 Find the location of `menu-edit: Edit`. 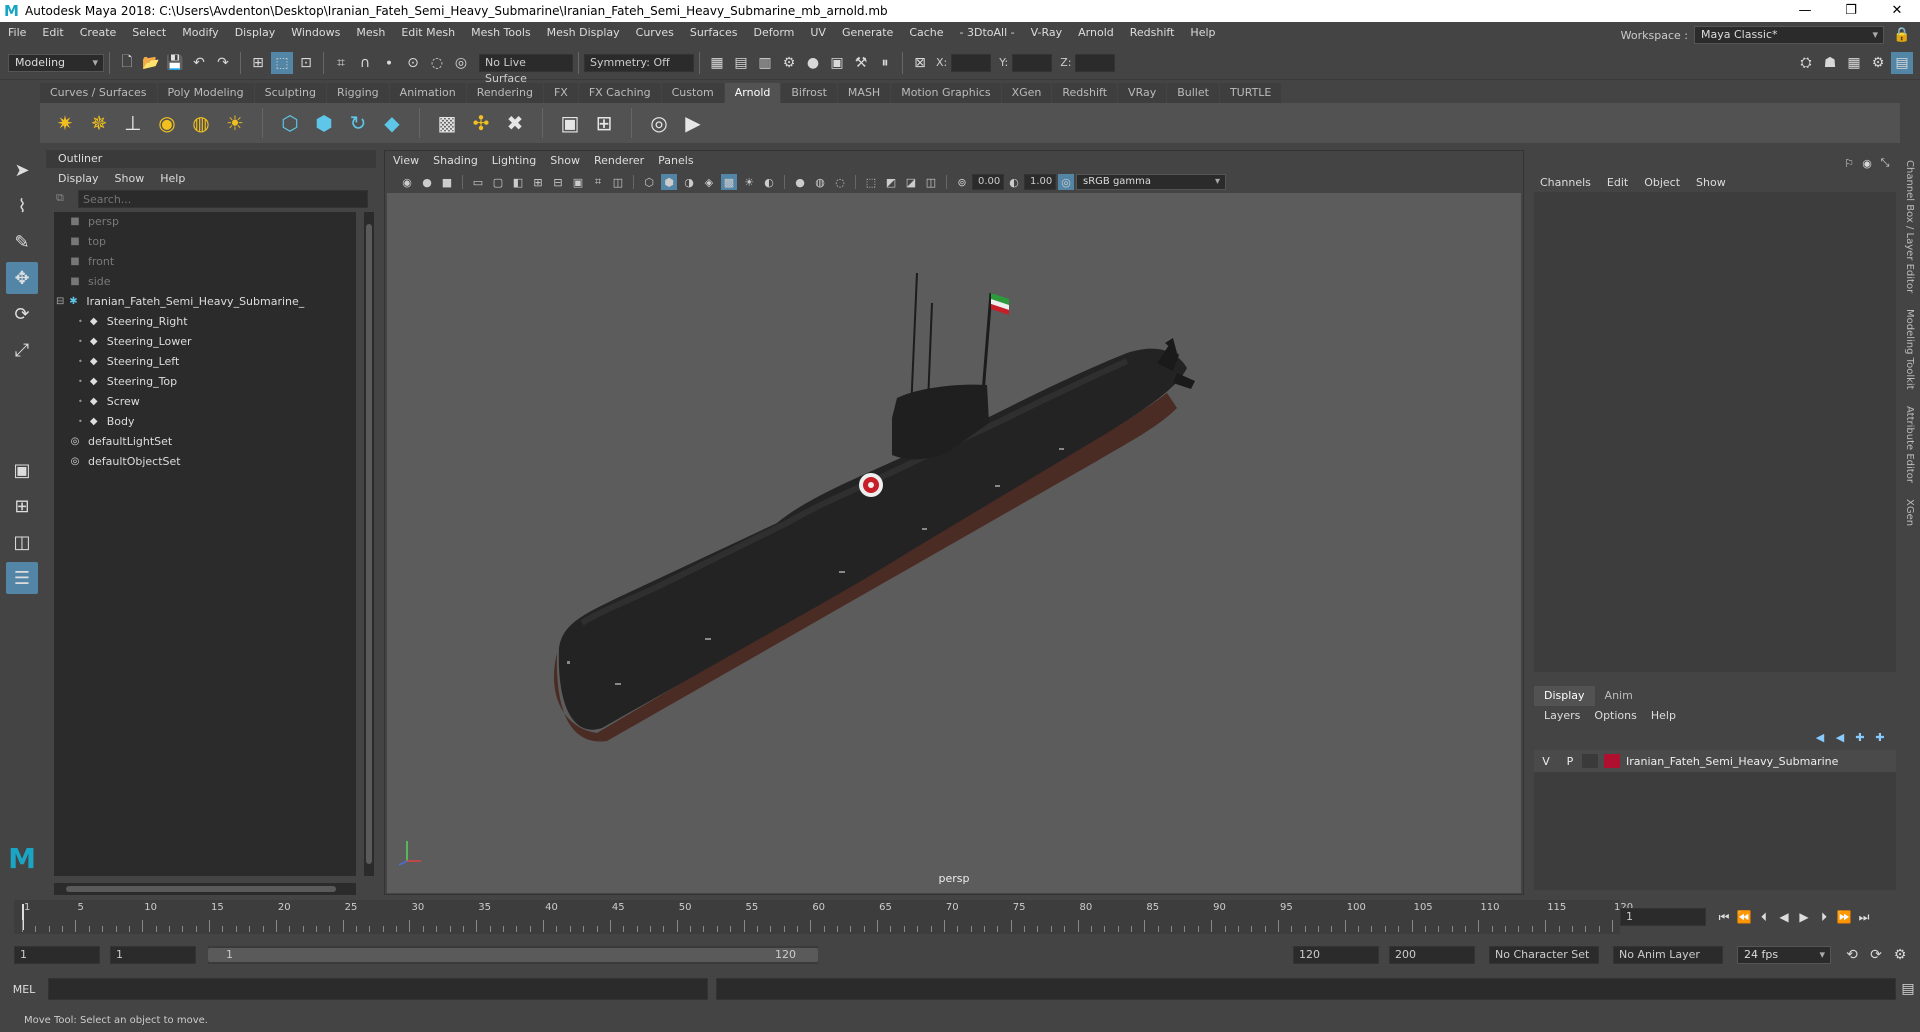

menu-edit: Edit is located at coordinates (52, 33).